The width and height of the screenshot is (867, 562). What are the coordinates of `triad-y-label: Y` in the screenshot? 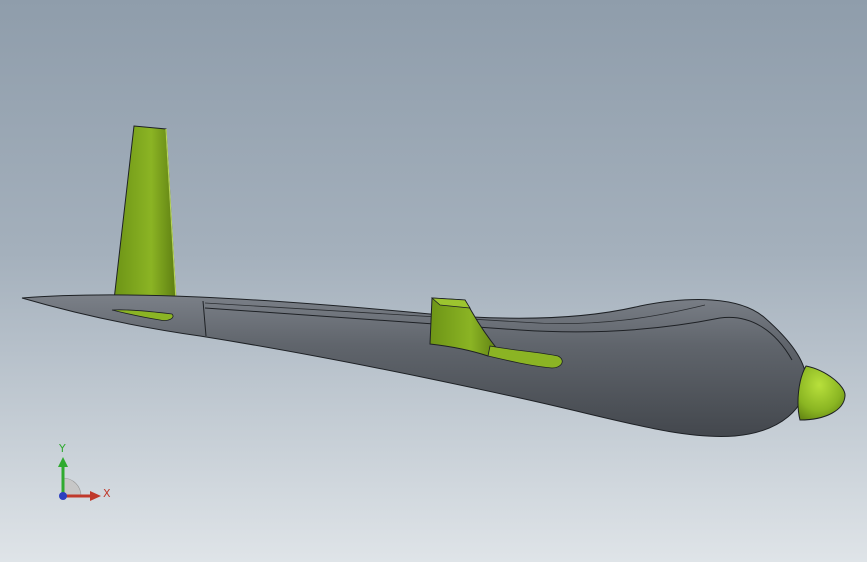 It's located at (62, 448).